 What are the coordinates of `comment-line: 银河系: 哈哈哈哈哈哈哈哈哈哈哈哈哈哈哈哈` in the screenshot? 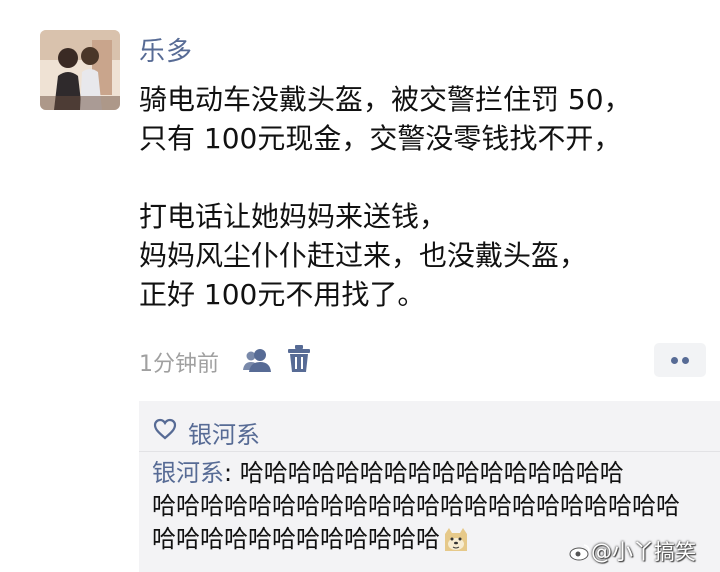 It's located at (436, 473).